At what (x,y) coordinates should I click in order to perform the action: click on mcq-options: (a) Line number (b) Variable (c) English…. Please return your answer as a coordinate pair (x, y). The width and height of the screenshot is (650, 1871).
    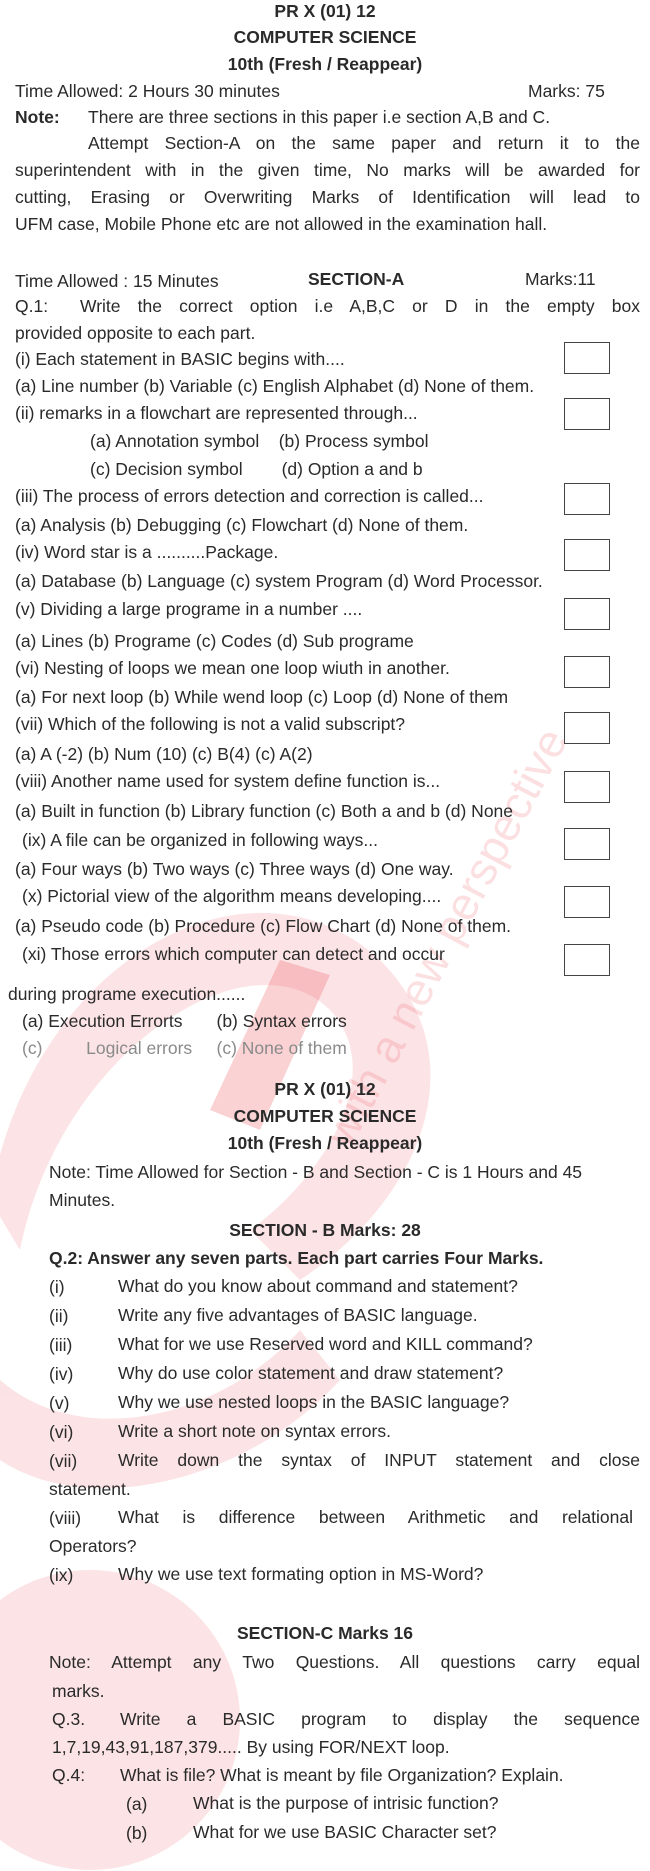
    Looking at the image, I should click on (275, 386).